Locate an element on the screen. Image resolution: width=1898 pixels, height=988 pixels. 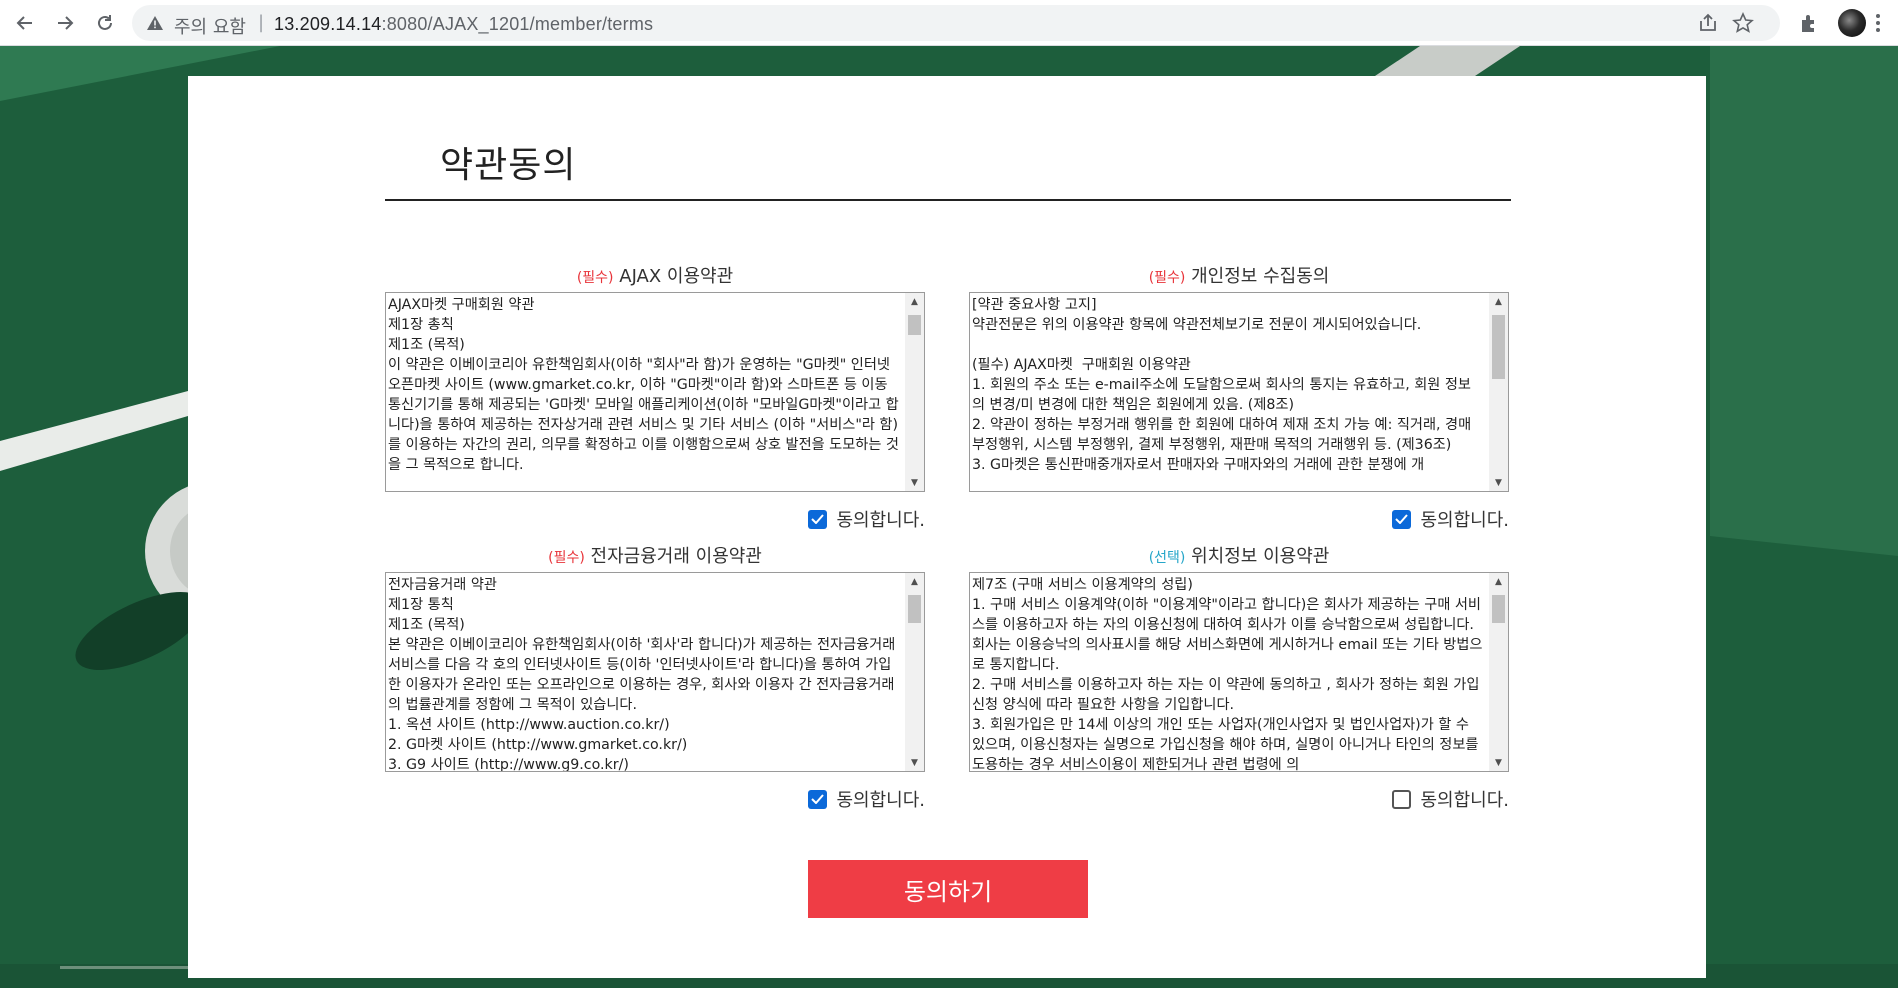
profile-avatar is located at coordinates (1852, 23).